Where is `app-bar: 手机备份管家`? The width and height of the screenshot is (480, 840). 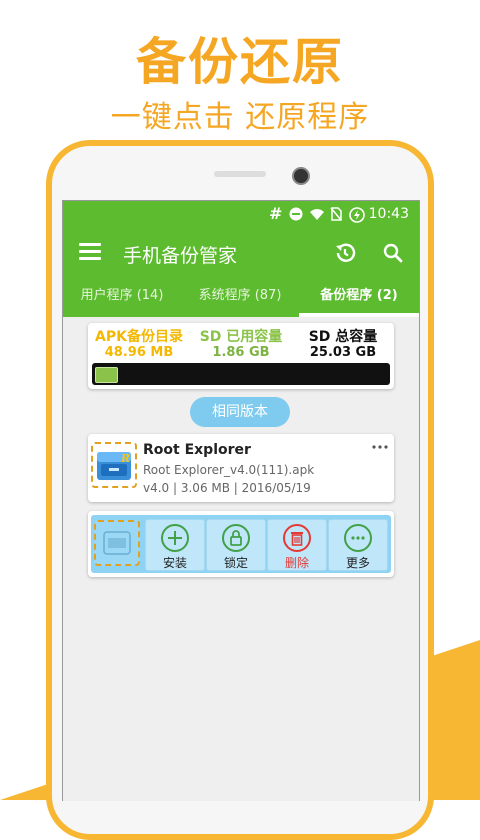
app-bar: 手机备份管家 is located at coordinates (241, 254).